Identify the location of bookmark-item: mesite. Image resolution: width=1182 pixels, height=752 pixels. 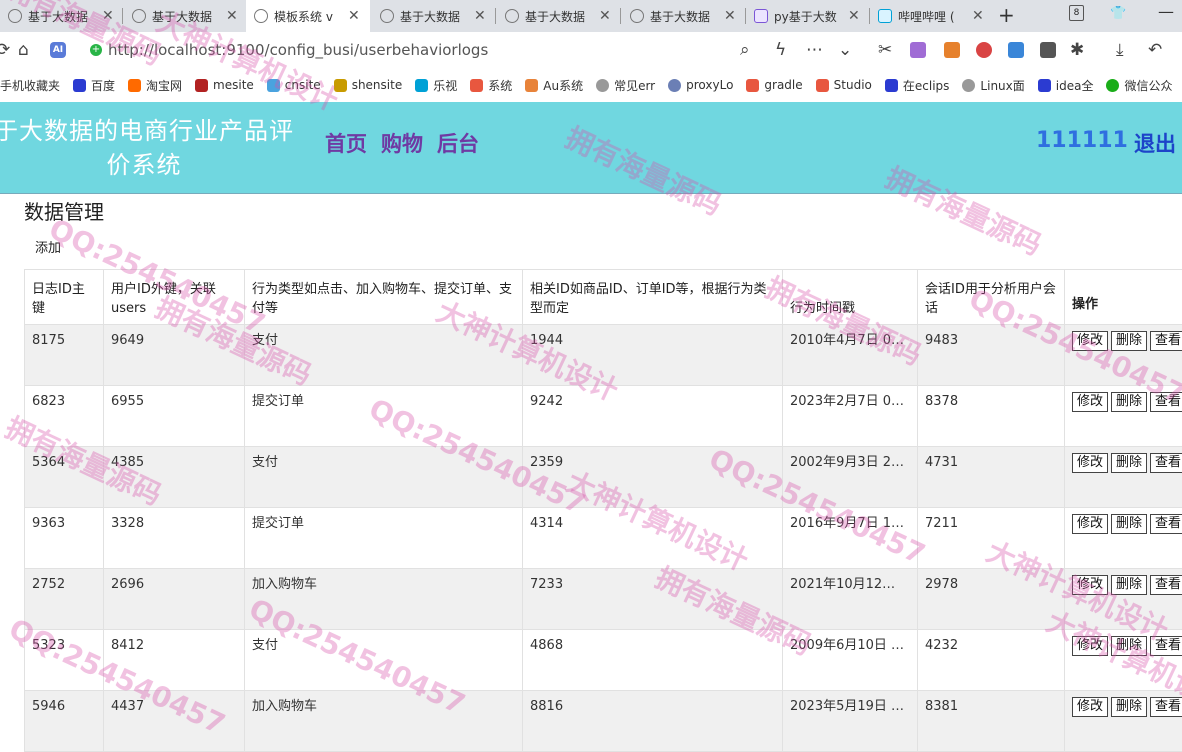
(224, 85).